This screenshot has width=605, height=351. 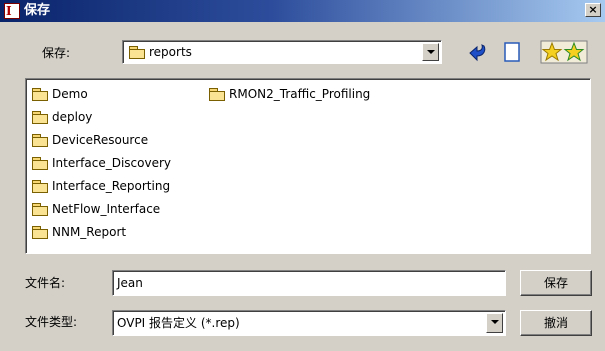 What do you see at coordinates (309, 323) in the screenshot?
I see `filetype-combo: OVPI 报告定义 (*.rep)` at bounding box center [309, 323].